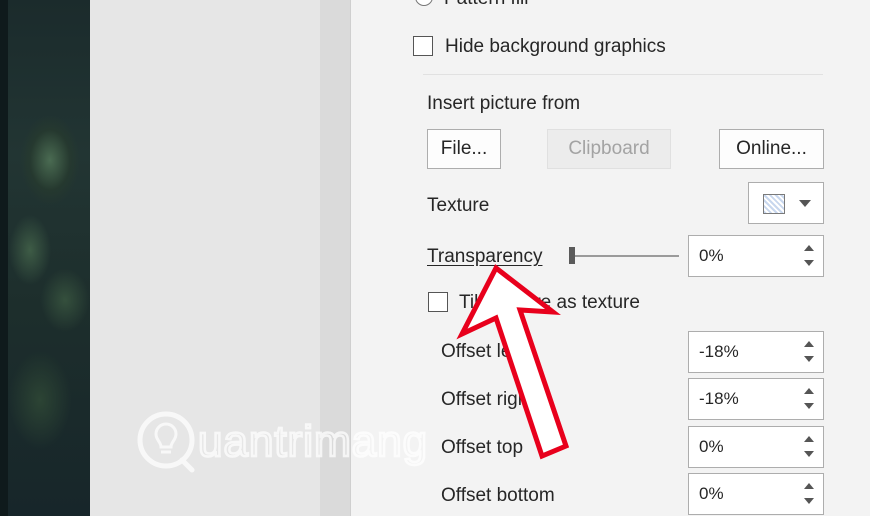 The image size is (870, 516). I want to click on offset-left-value: -18%, so click(719, 352).